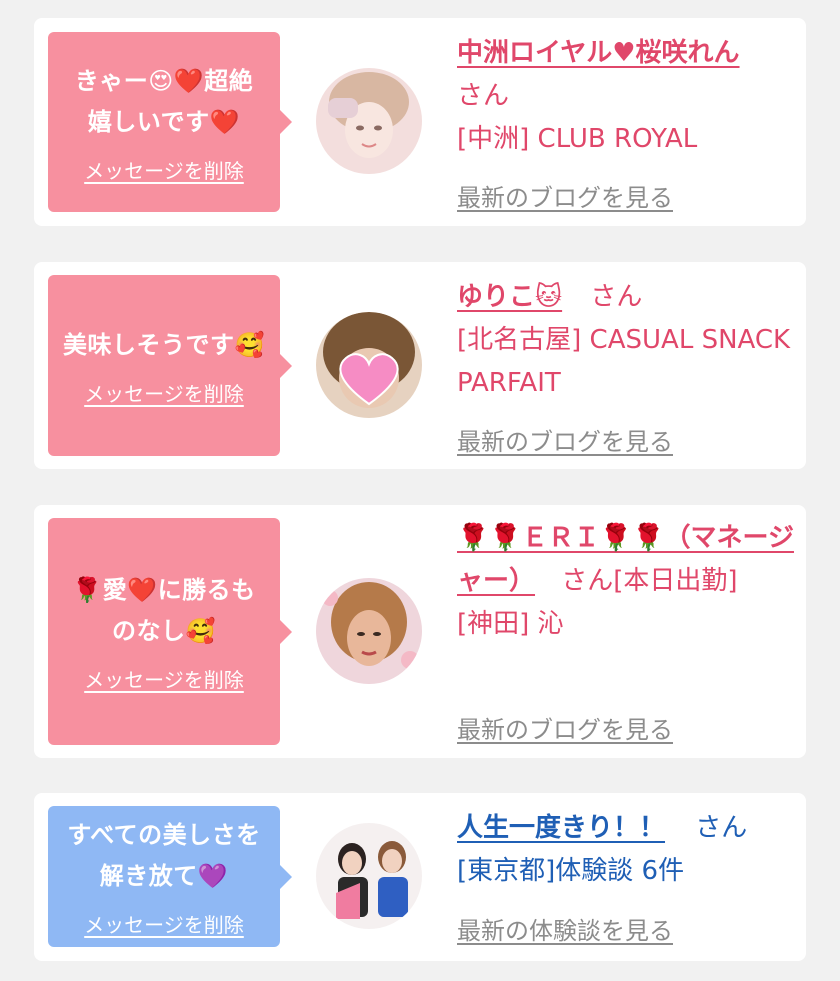 Image resolution: width=840 pixels, height=981 pixels. What do you see at coordinates (649, 581) in the screenshot?
I see `honorific: さん[本日出勤]` at bounding box center [649, 581].